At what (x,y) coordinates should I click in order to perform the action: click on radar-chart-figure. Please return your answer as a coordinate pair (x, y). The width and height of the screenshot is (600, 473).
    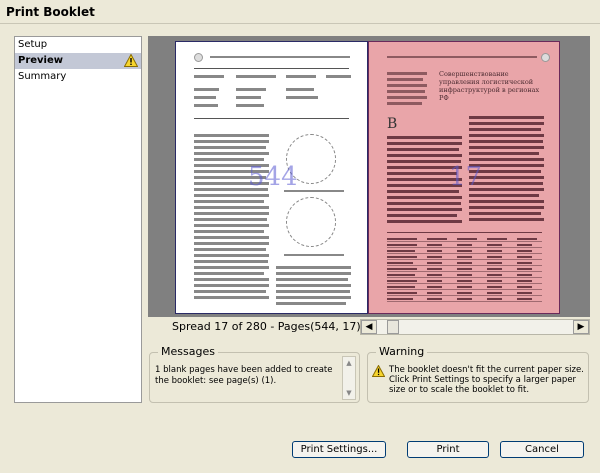
    Looking at the image, I should click on (311, 222).